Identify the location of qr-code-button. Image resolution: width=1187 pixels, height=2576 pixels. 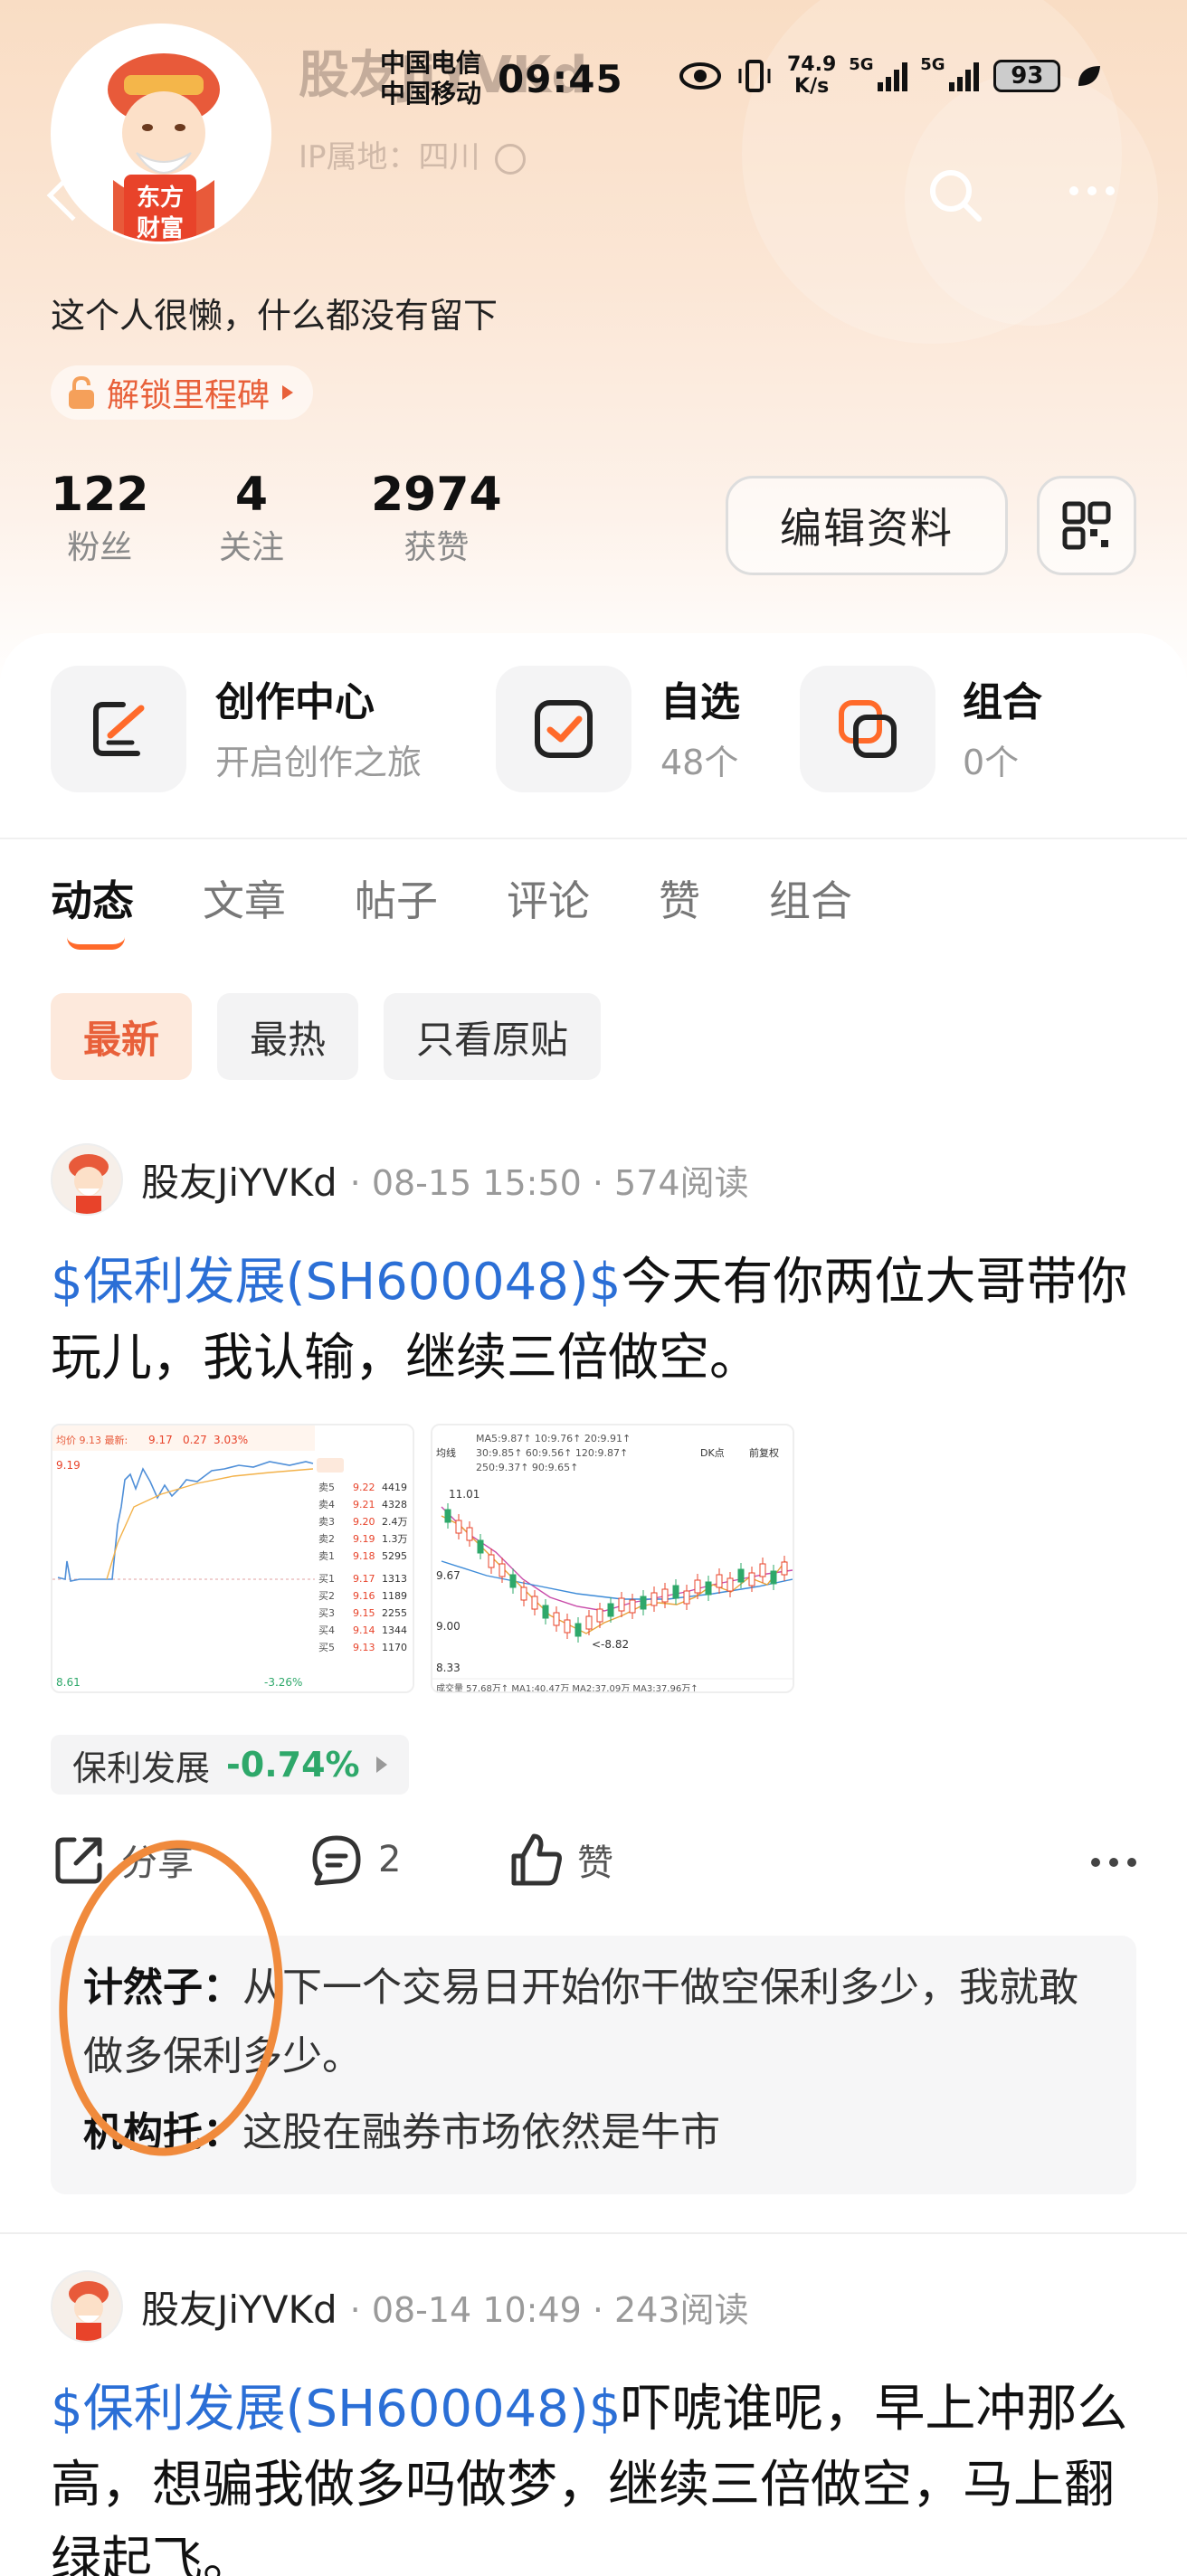
(1086, 526).